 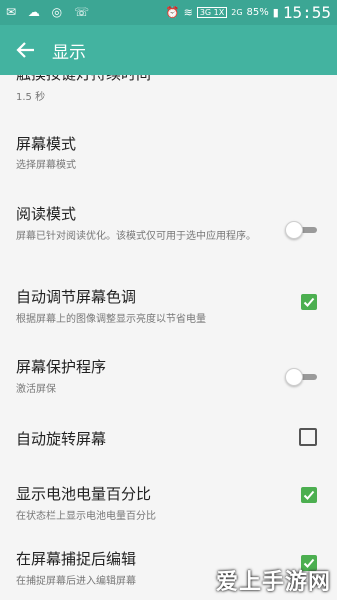 What do you see at coordinates (273, 582) in the screenshot?
I see `watermark-logo: 爱上手游网` at bounding box center [273, 582].